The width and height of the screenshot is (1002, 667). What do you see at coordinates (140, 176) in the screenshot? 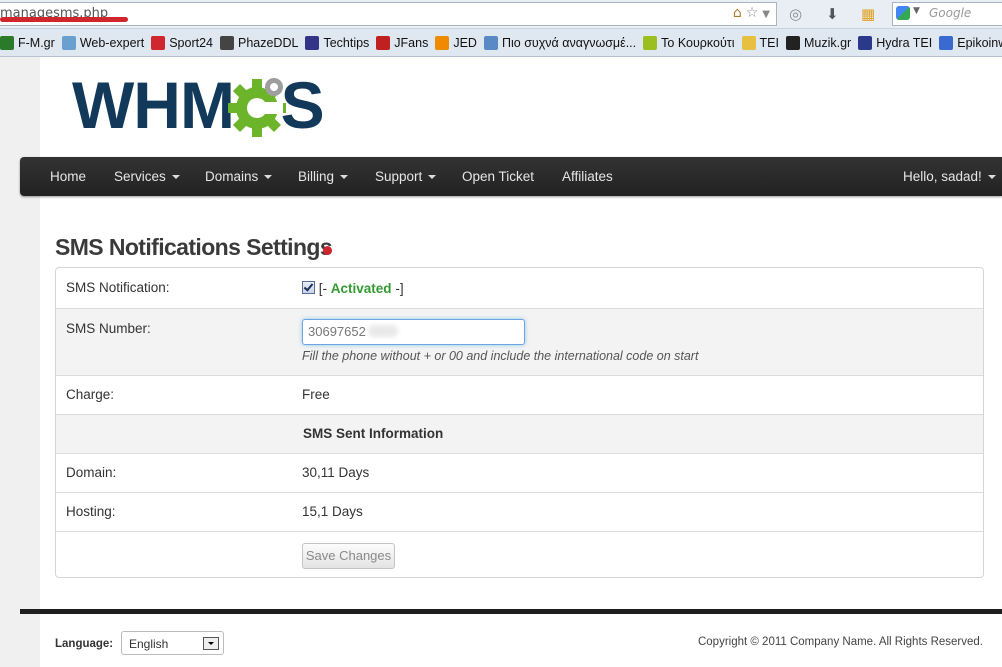
I see `nav-services-label: Services` at bounding box center [140, 176].